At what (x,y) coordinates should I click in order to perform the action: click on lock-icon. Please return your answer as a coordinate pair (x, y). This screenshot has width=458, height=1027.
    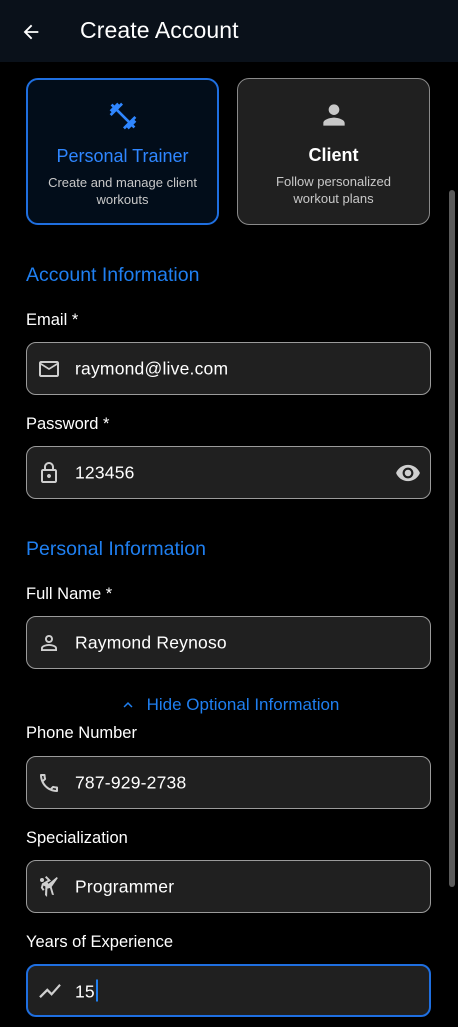
    Looking at the image, I should click on (49, 473).